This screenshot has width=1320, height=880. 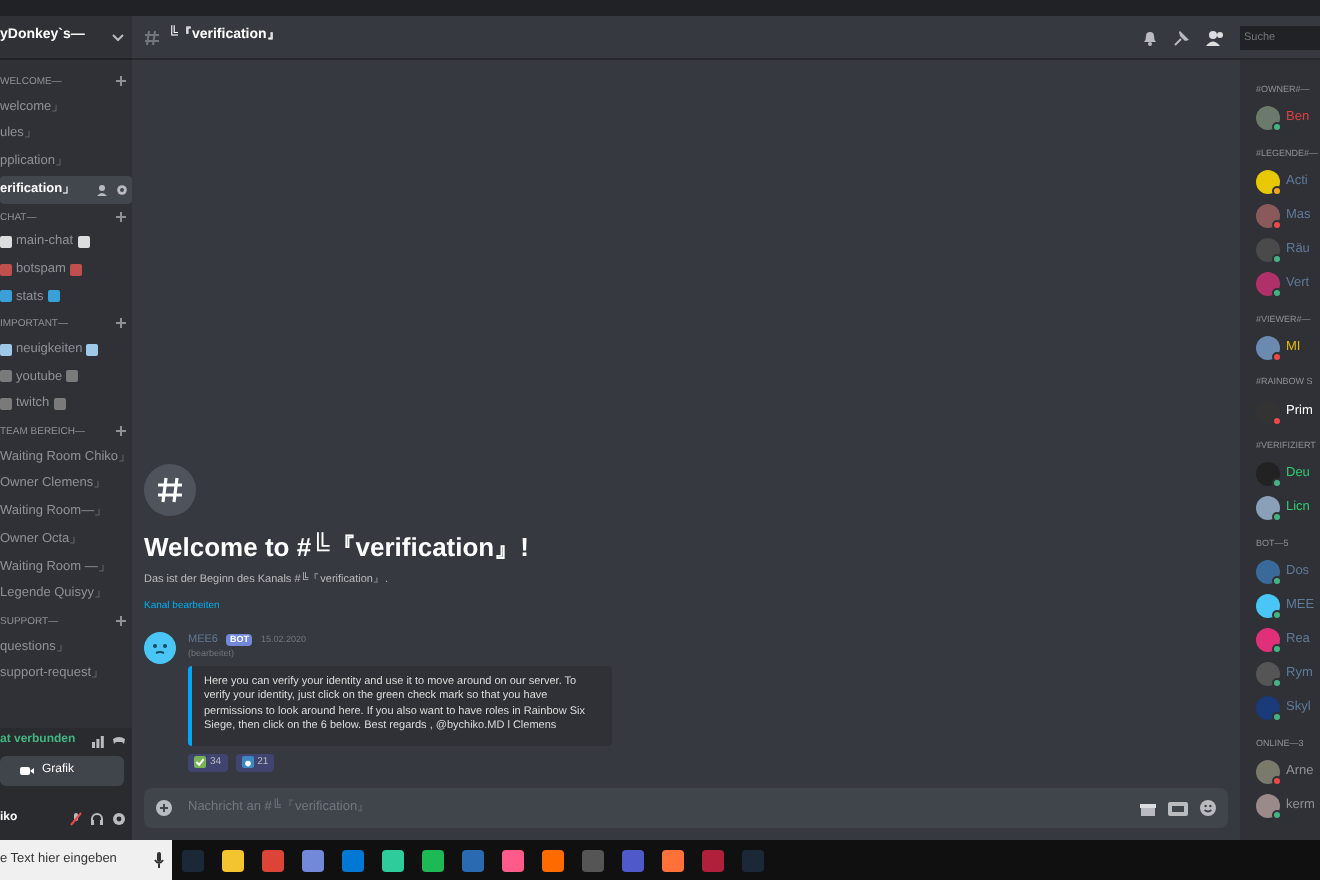 I want to click on pin-icon, so click(x=1182, y=37).